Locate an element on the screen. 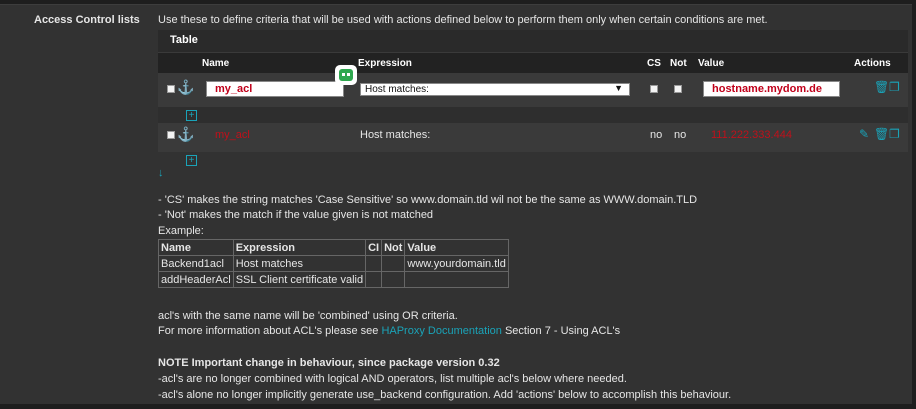  table-header: Name Expression CS Not Value Actions is located at coordinates (533, 63).